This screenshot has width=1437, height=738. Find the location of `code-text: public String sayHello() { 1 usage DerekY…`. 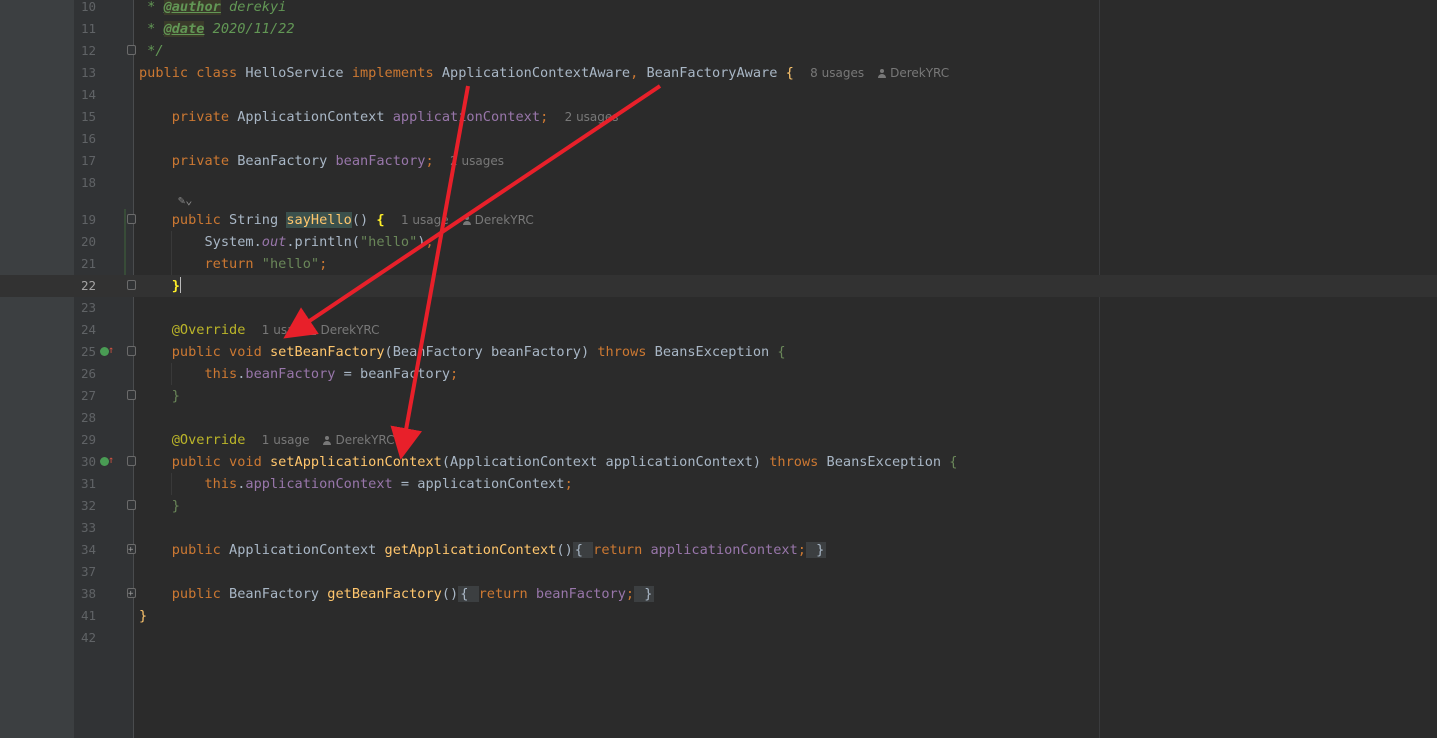

code-text: public String sayHello() { 1 usage DerekY… is located at coordinates (352, 220).